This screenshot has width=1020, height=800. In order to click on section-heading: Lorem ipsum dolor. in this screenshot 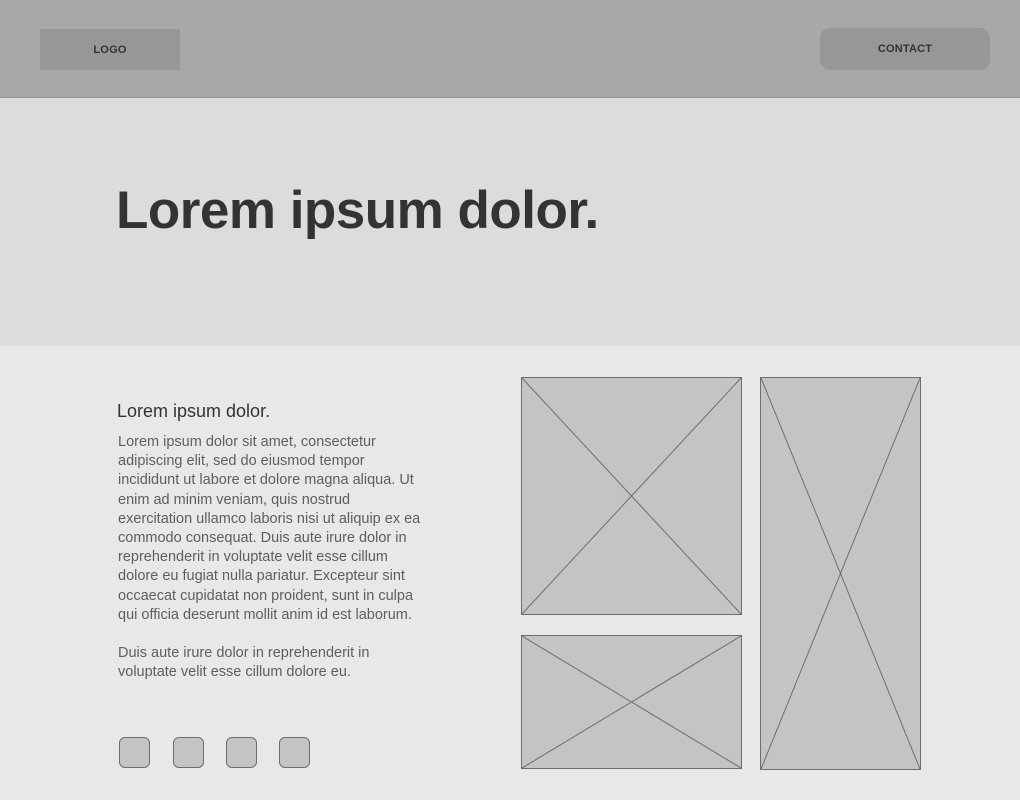, I will do `click(194, 411)`.